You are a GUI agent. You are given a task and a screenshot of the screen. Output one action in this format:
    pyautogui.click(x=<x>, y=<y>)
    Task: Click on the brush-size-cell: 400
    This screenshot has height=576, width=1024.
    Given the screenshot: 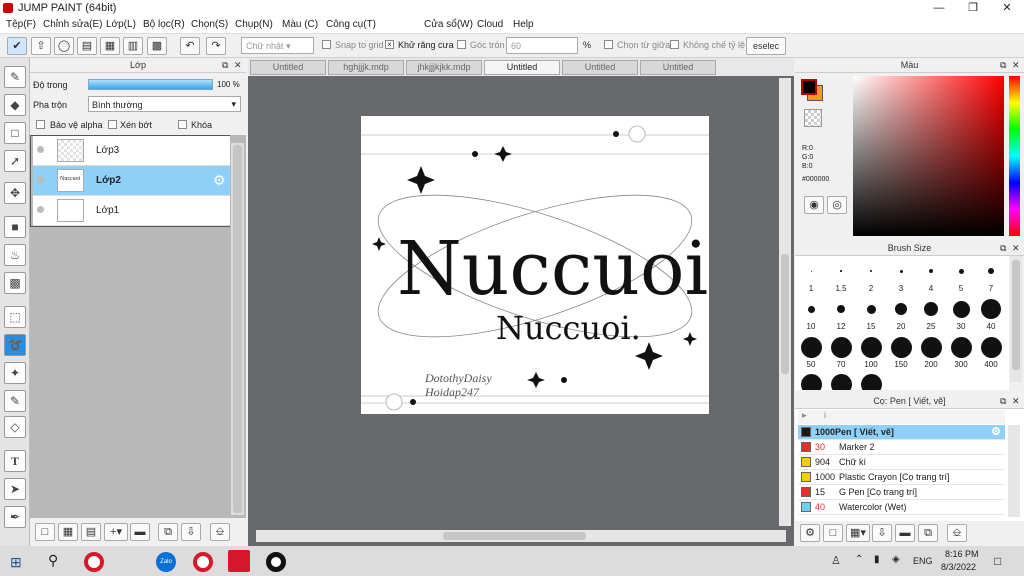 What is the action you would take?
    pyautogui.click(x=991, y=353)
    